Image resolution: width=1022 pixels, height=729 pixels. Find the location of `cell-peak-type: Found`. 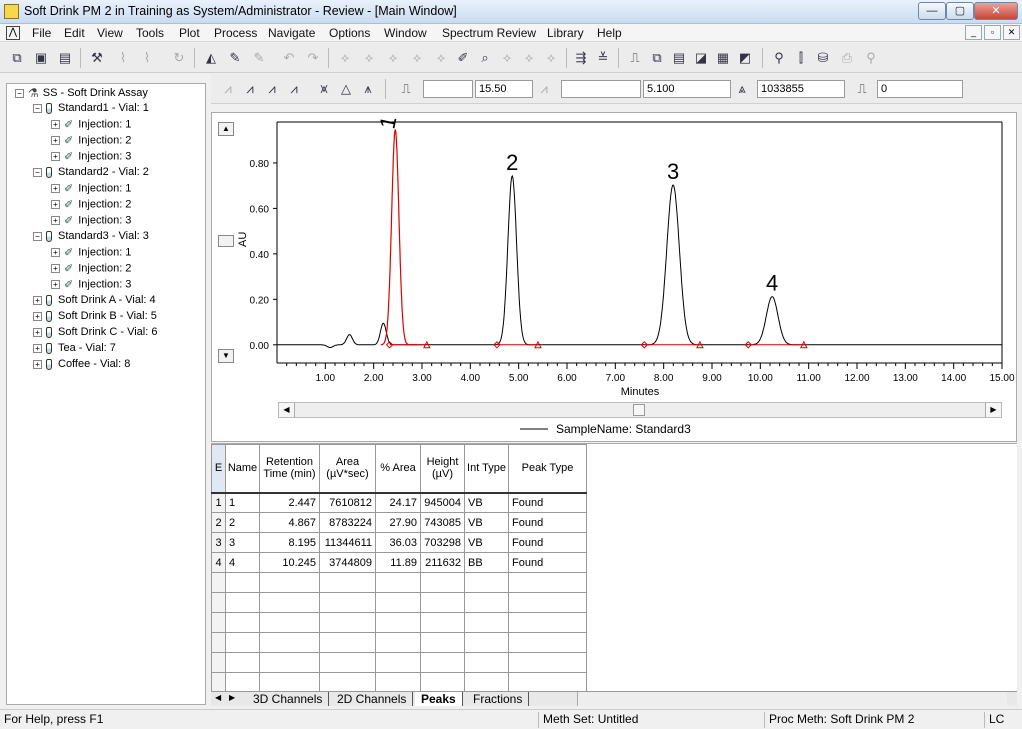

cell-peak-type: Found is located at coordinates (547, 542).